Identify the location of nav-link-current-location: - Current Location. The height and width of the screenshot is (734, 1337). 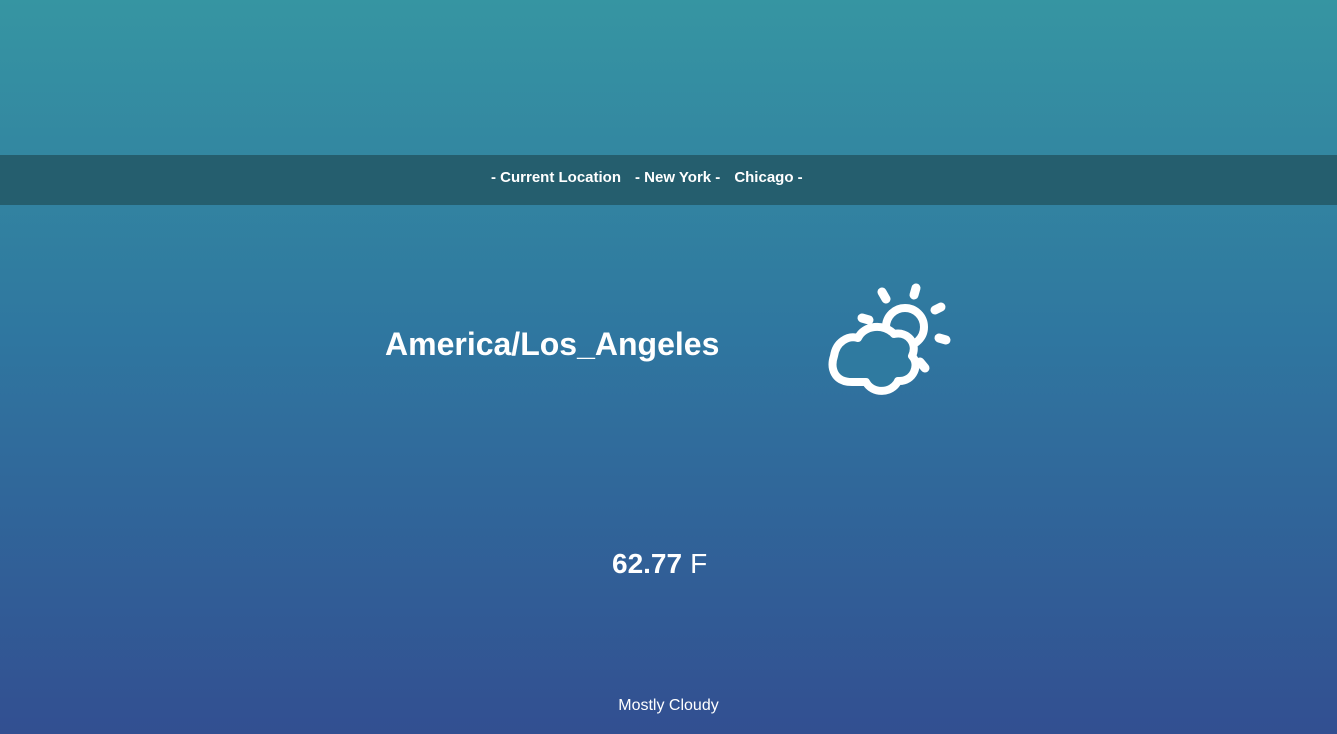
(556, 178).